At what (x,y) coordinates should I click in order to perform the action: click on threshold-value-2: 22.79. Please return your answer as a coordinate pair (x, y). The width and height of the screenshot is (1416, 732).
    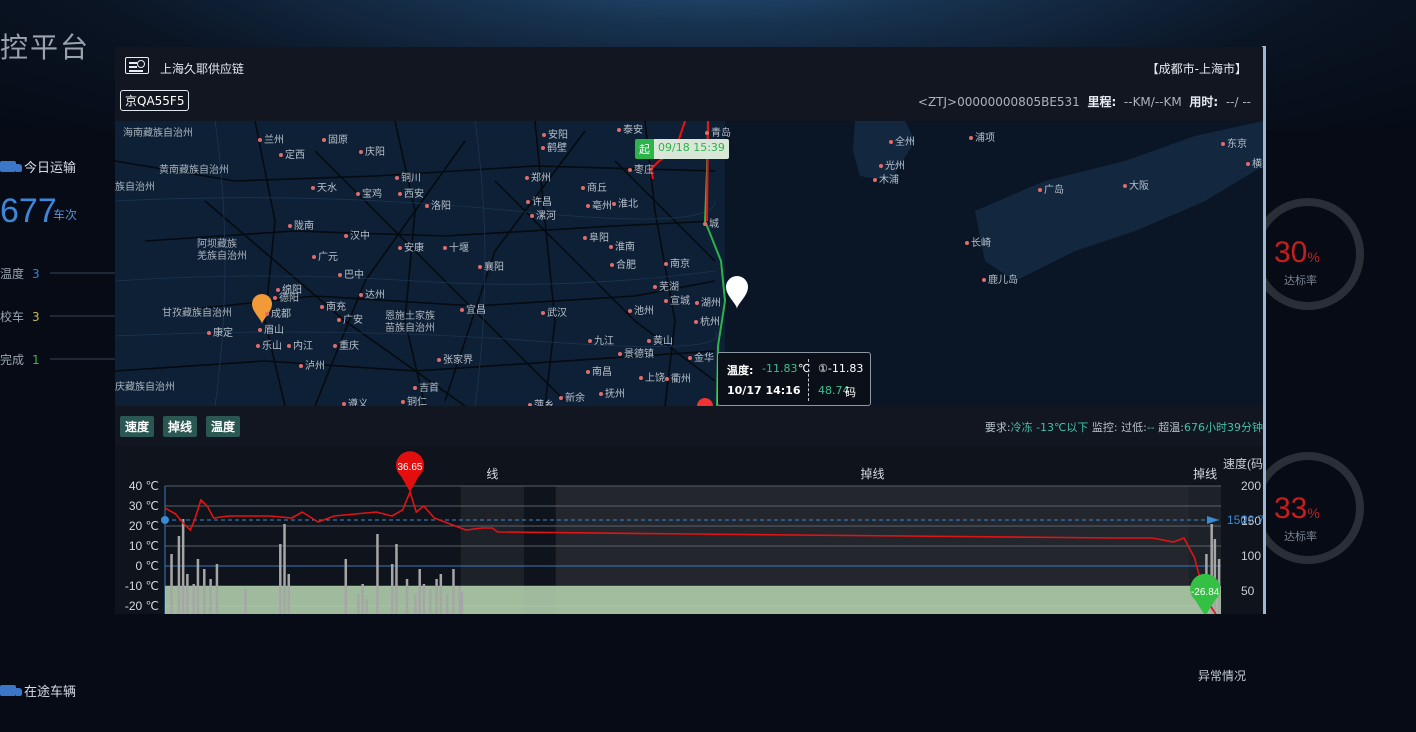
    Looking at the image, I should click on (1252, 520).